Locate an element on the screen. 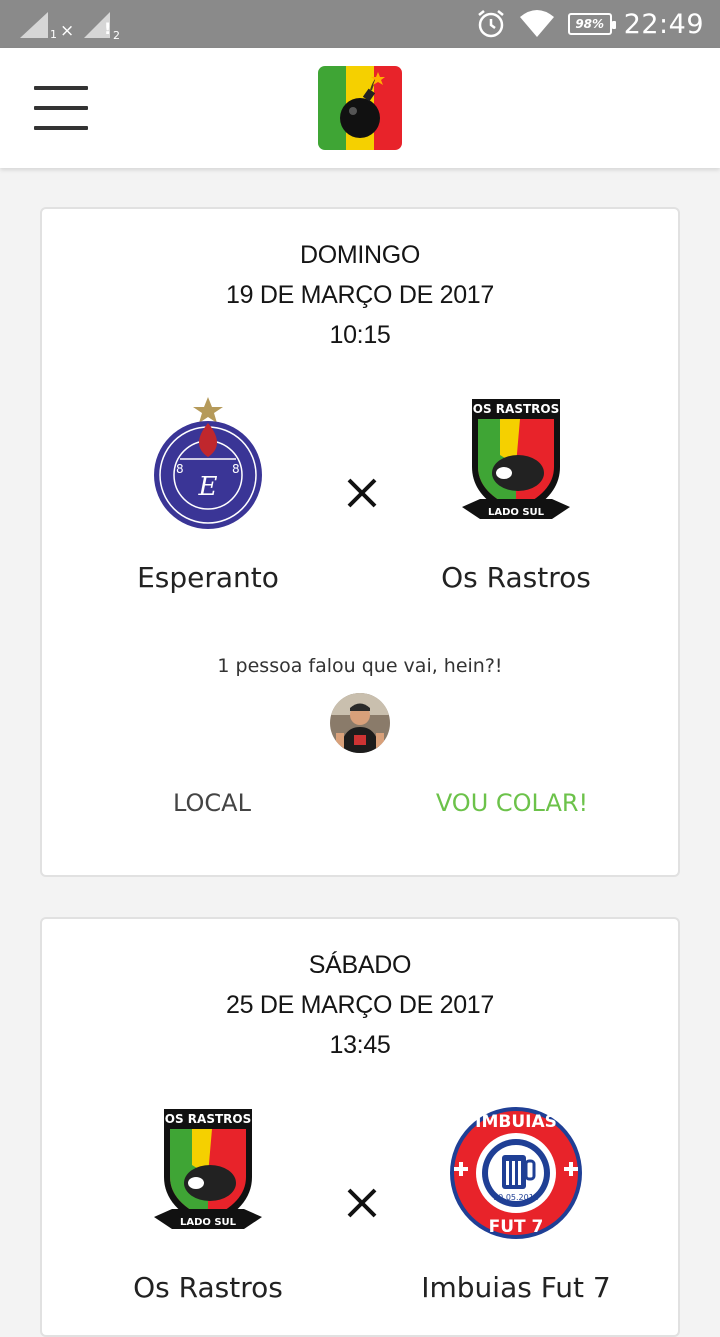  battery-level: 98% is located at coordinates (590, 24).